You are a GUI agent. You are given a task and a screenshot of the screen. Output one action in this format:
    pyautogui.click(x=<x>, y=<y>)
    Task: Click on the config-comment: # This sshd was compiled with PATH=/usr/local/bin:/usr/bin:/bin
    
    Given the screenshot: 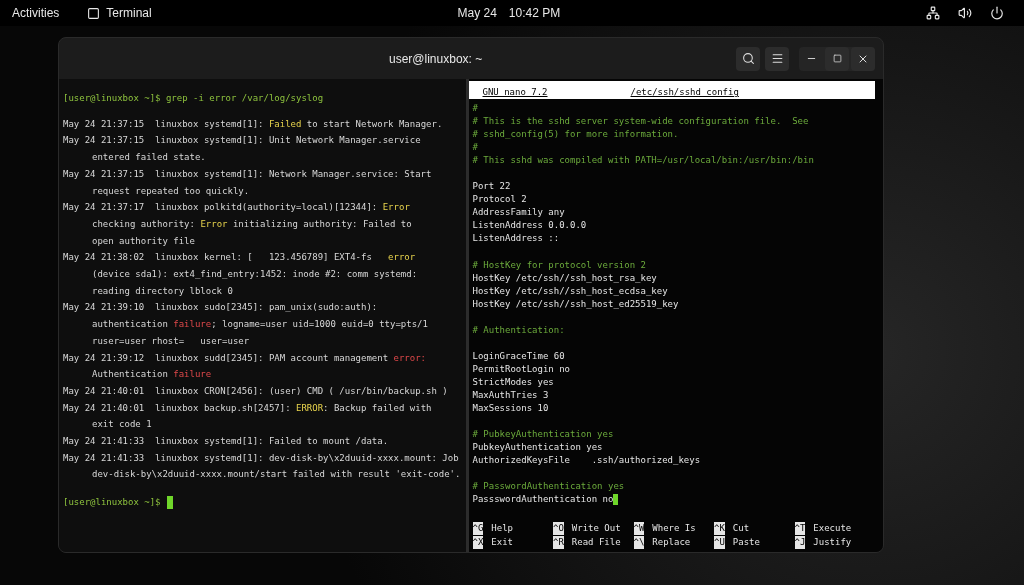 What is the action you would take?
    pyautogui.click(x=643, y=161)
    